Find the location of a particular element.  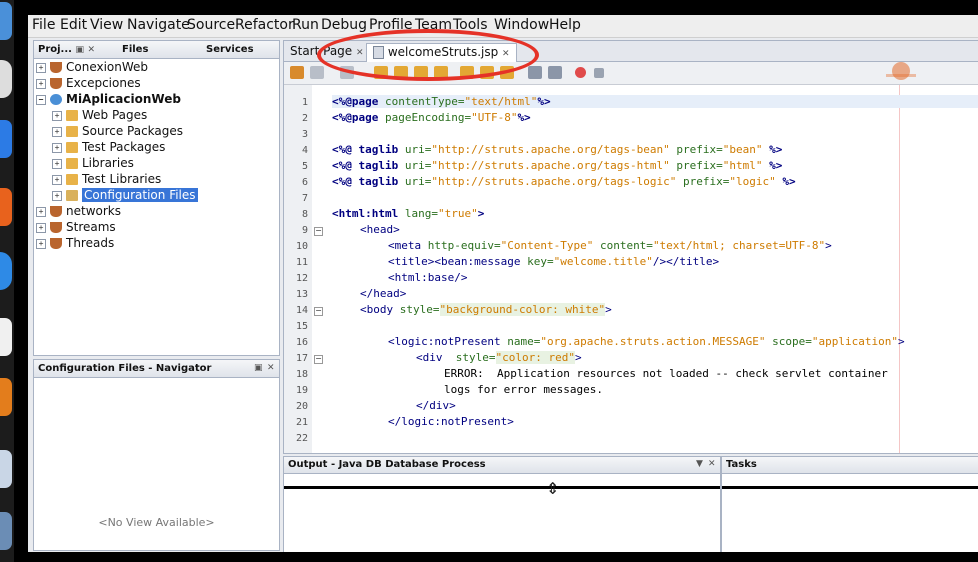

tree-item-threads: + Threads is located at coordinates (75, 243).